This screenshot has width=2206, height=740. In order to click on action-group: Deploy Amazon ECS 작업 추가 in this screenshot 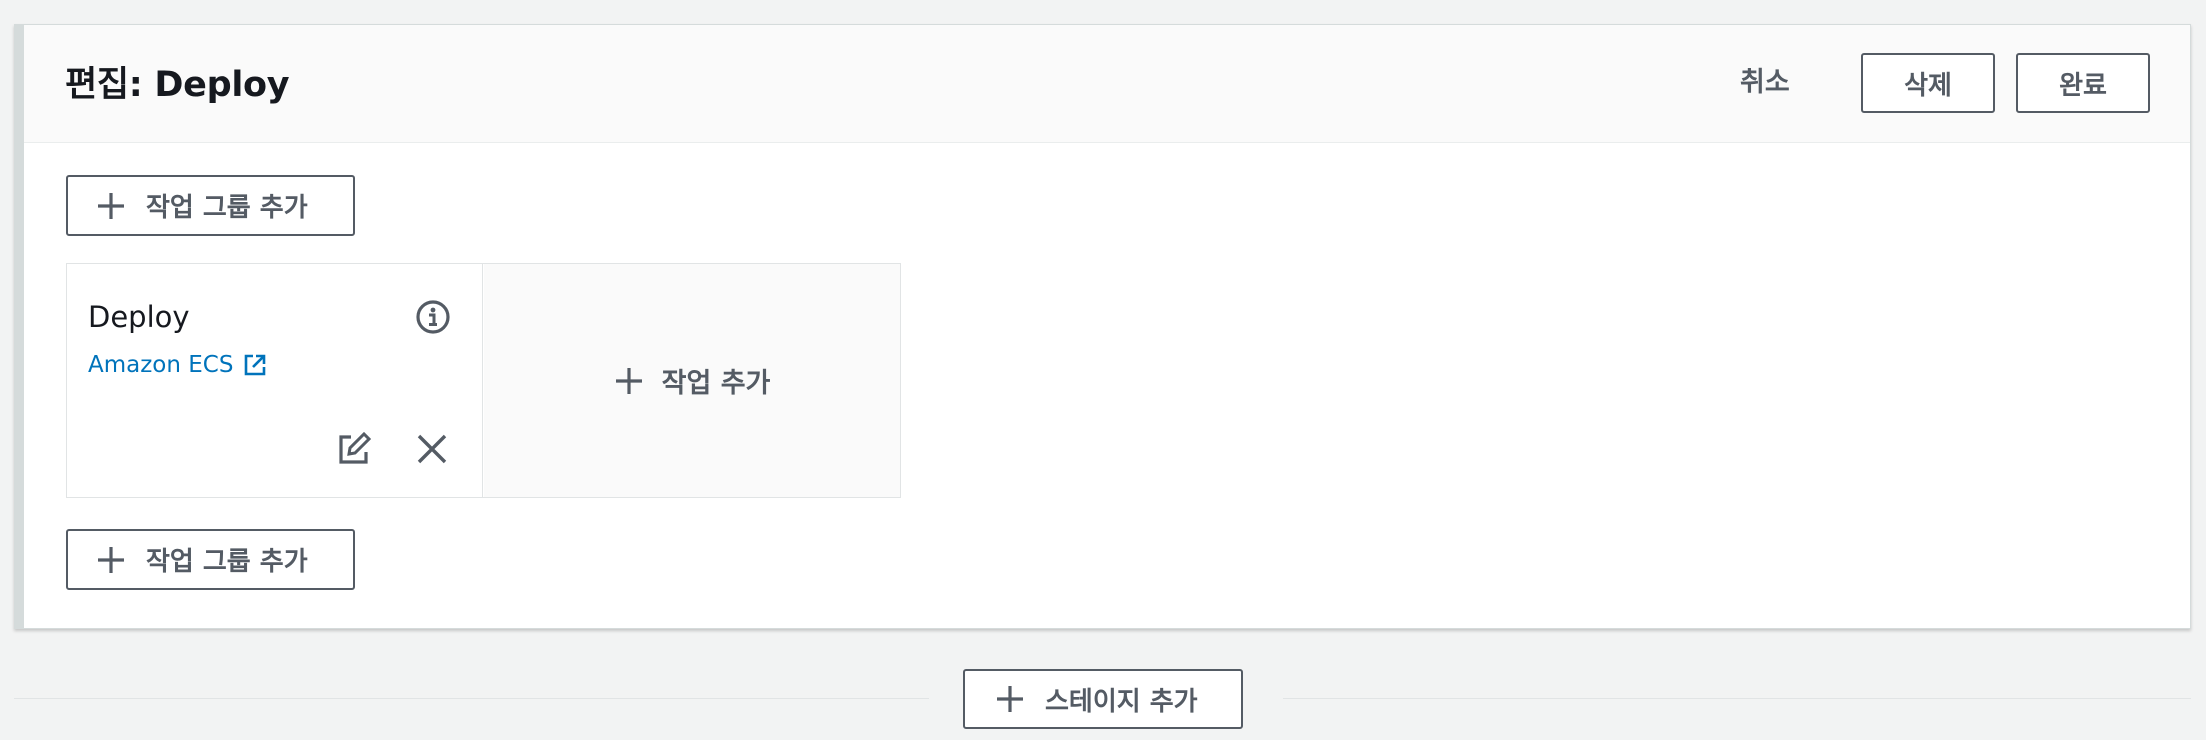, I will do `click(483, 380)`.